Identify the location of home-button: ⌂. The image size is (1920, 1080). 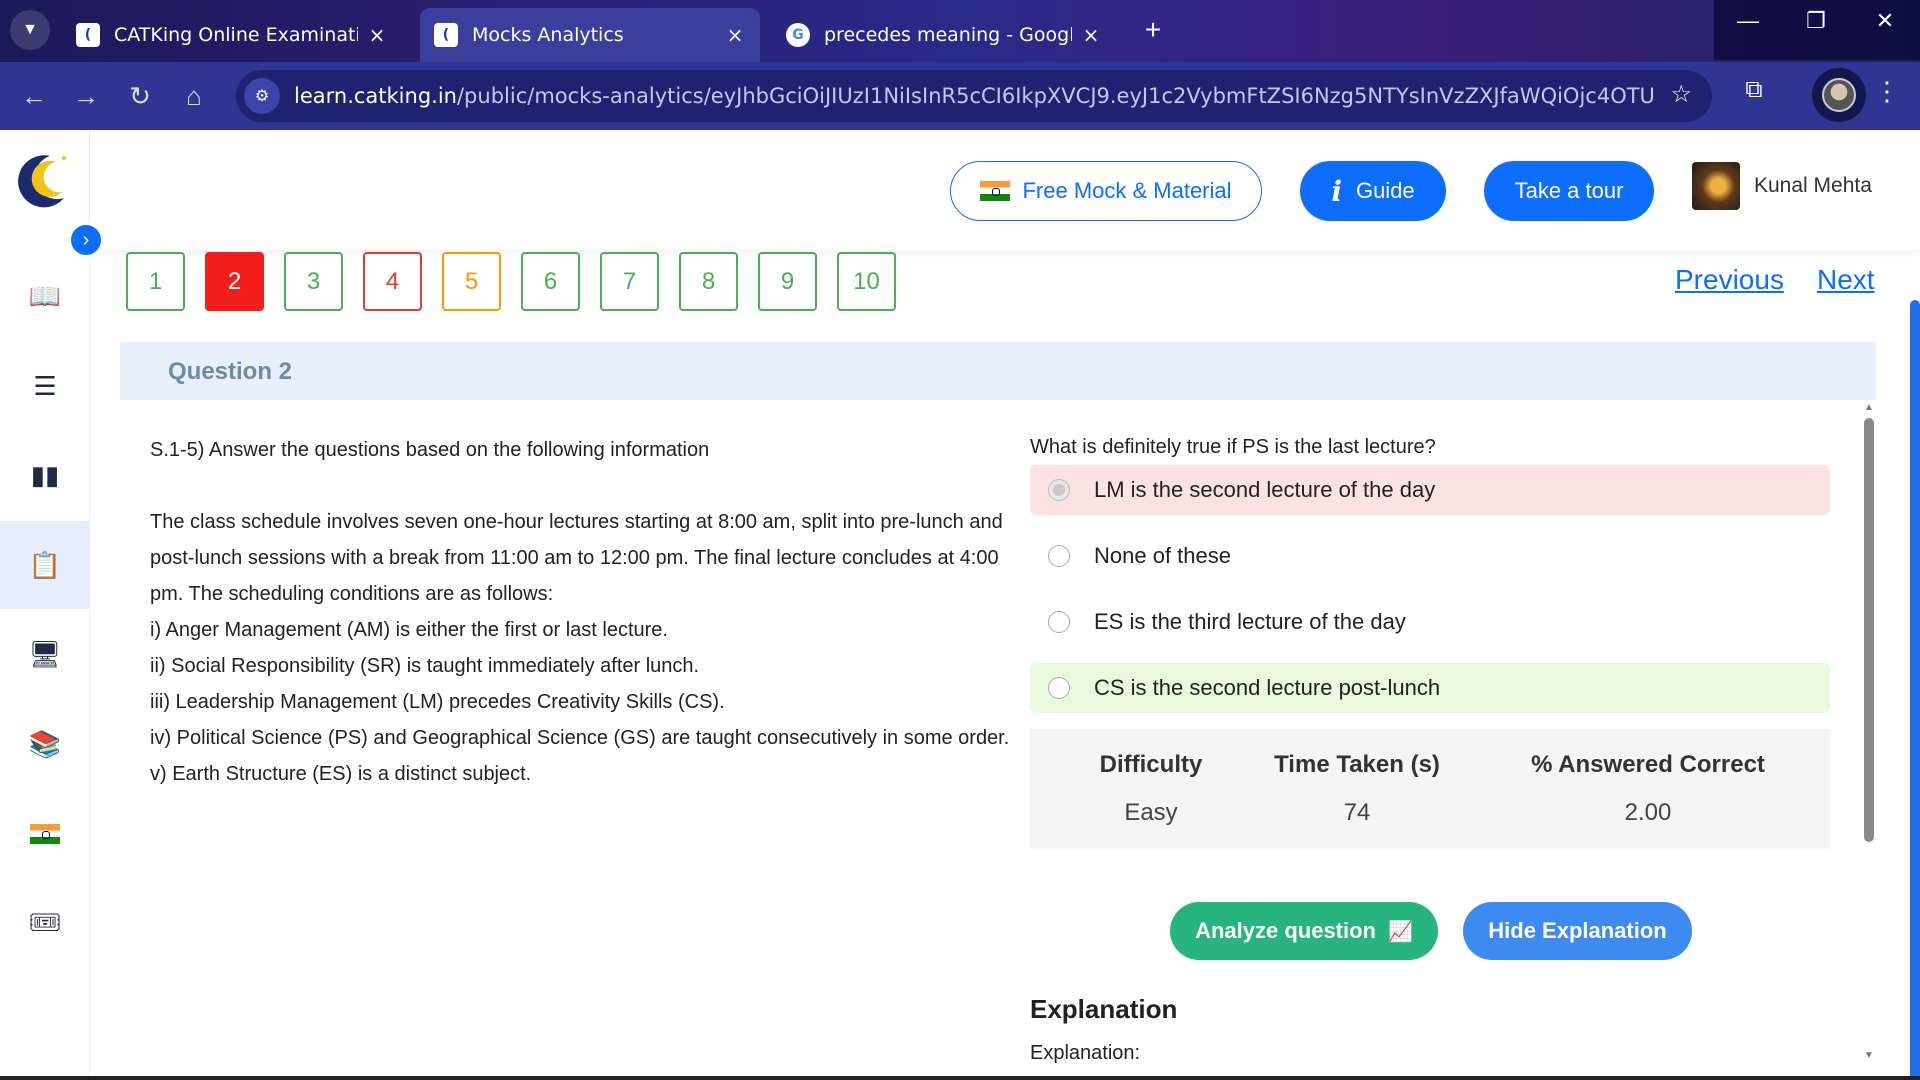
(194, 96).